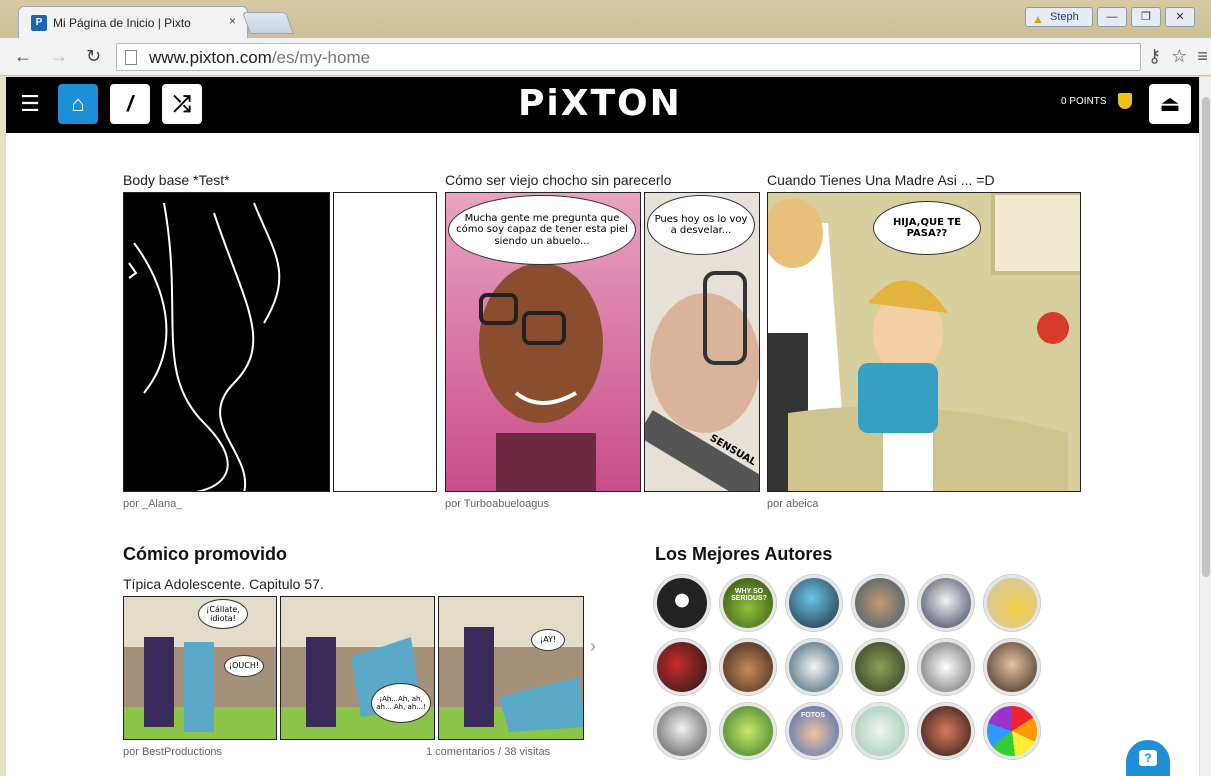  I want to click on browser-tab: P Mi Página de Inicio | Pixto ×, so click(133, 22).